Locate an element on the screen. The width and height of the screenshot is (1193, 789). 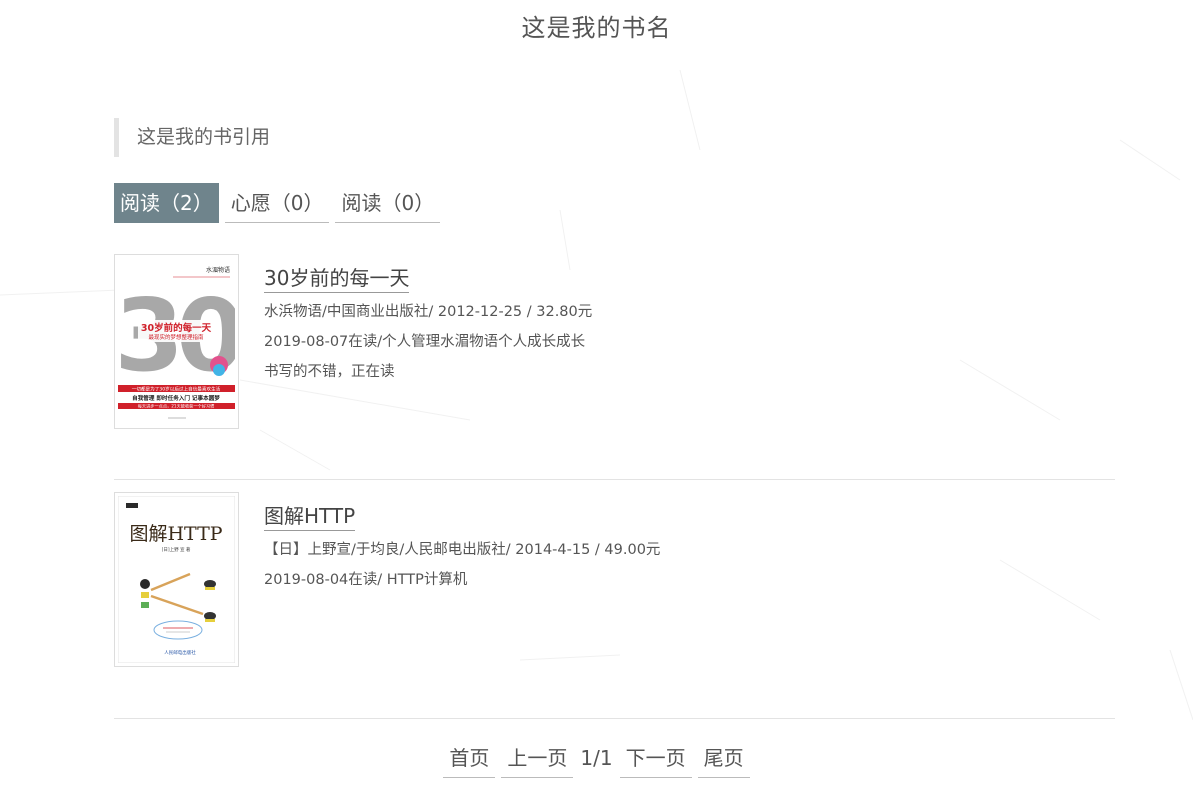
svg-text: 每天进步一点点，21天能收获一个好习惯 is located at coordinates (176, 406).